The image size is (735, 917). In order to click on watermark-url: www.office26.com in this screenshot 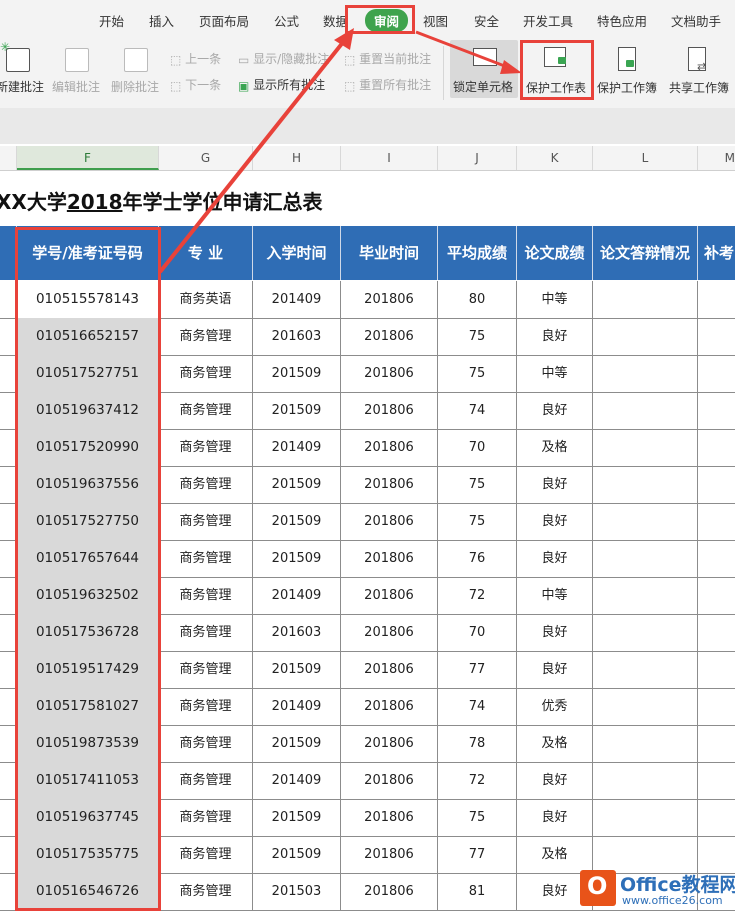, I will do `click(672, 900)`.